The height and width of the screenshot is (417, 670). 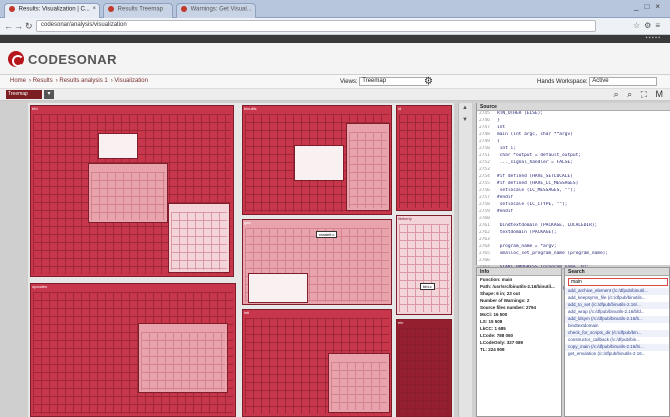 I want to click on treemap-block: etc, so click(x=424, y=368).